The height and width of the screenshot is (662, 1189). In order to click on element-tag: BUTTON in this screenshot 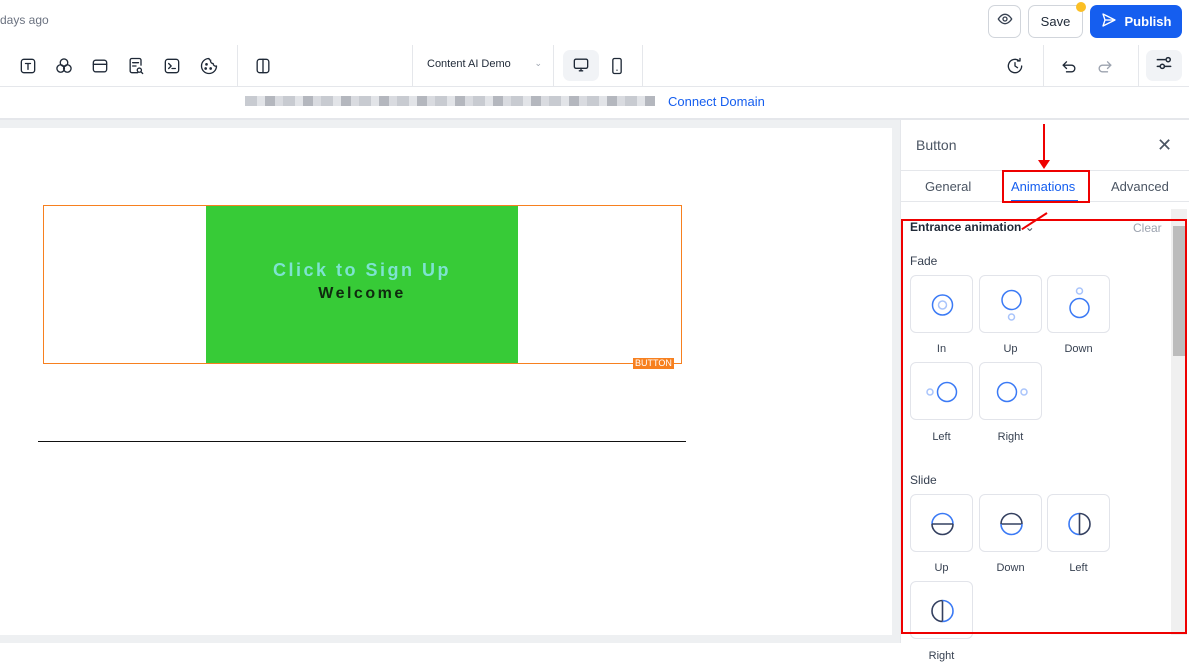, I will do `click(653, 363)`.